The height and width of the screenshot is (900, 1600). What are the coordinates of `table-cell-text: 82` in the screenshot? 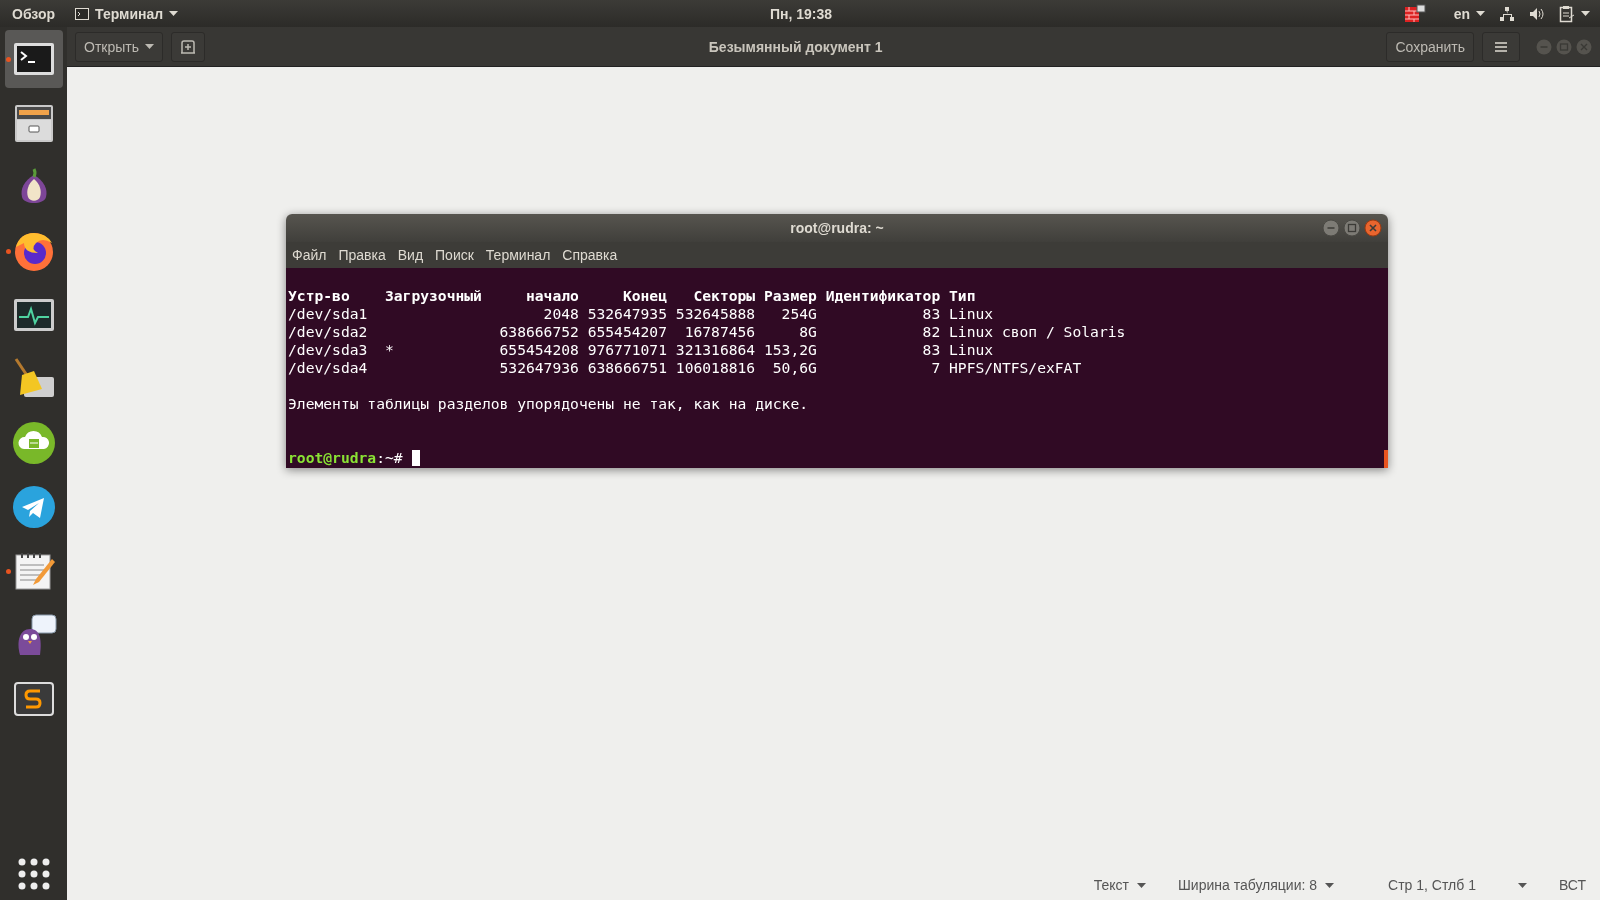 It's located at (931, 332).